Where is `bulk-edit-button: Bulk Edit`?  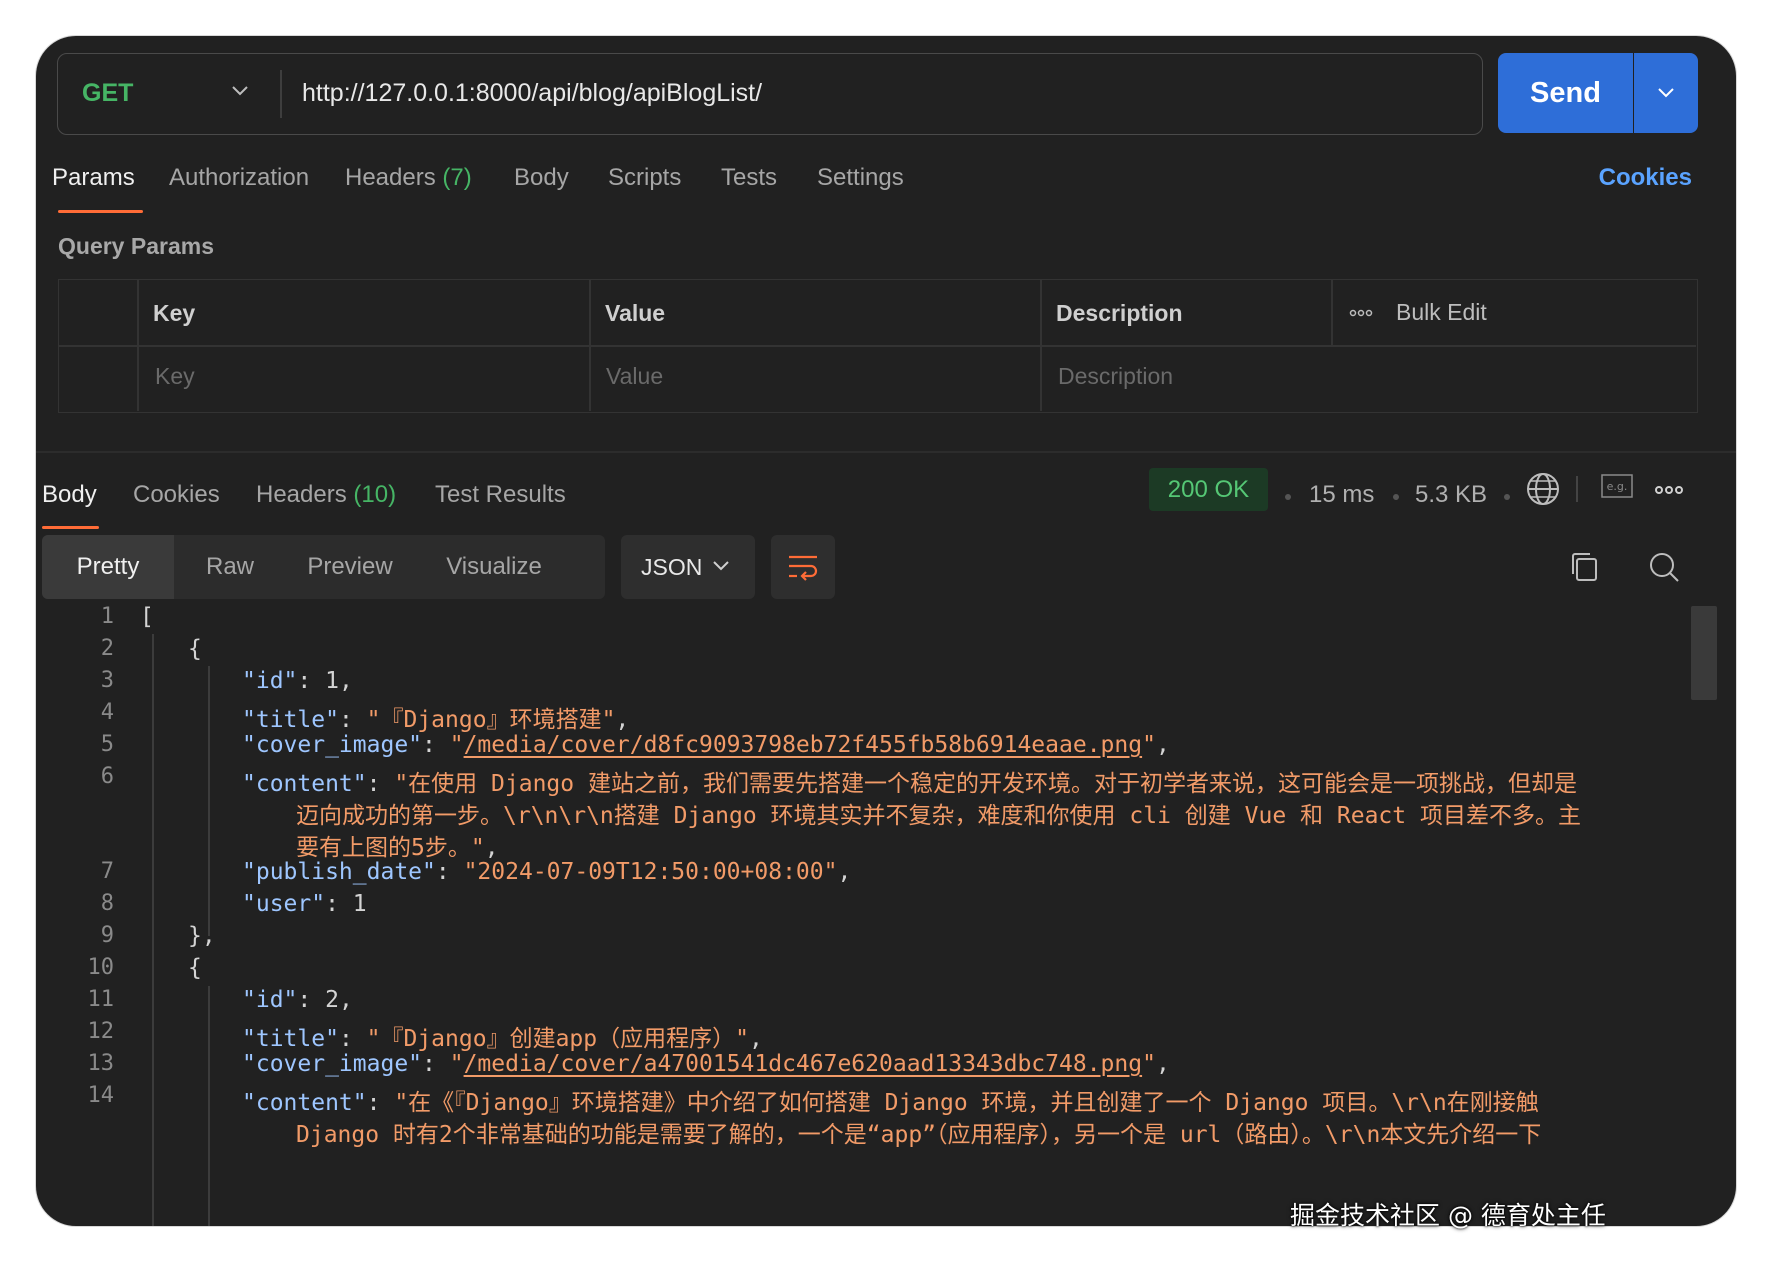 bulk-edit-button: Bulk Edit is located at coordinates (1441, 312).